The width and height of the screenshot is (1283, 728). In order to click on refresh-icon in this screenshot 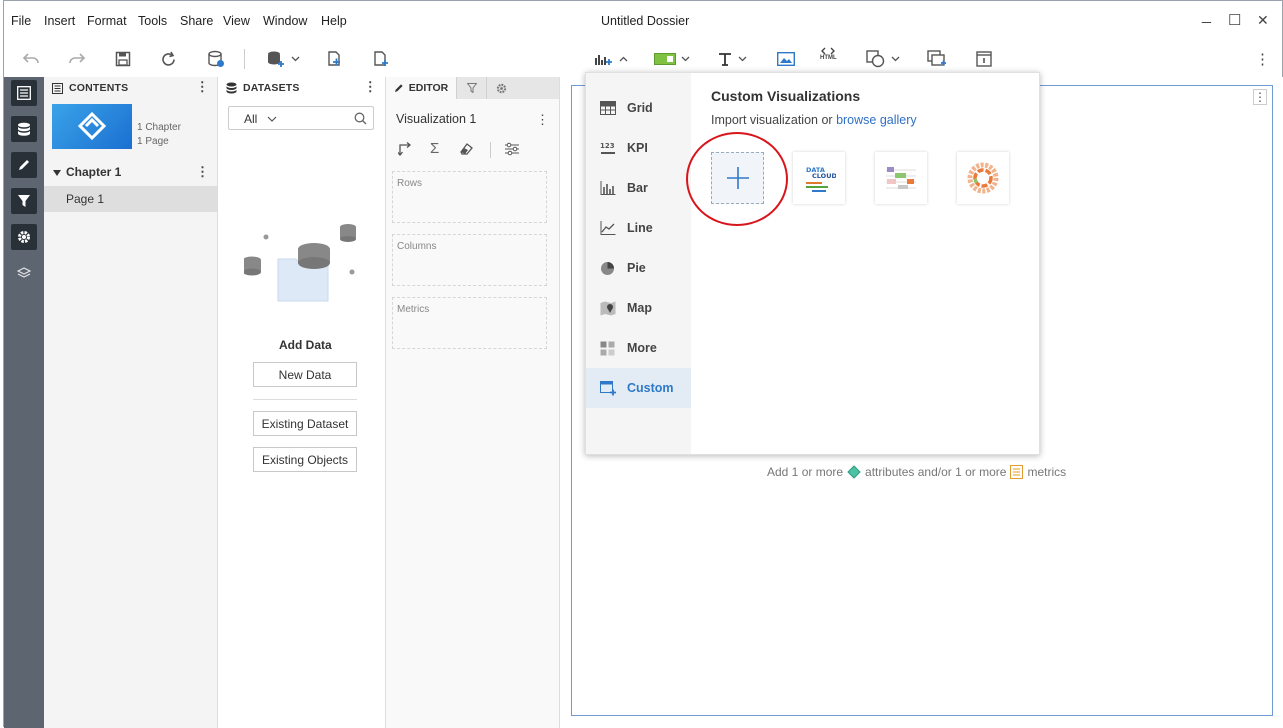, I will do `click(168, 59)`.